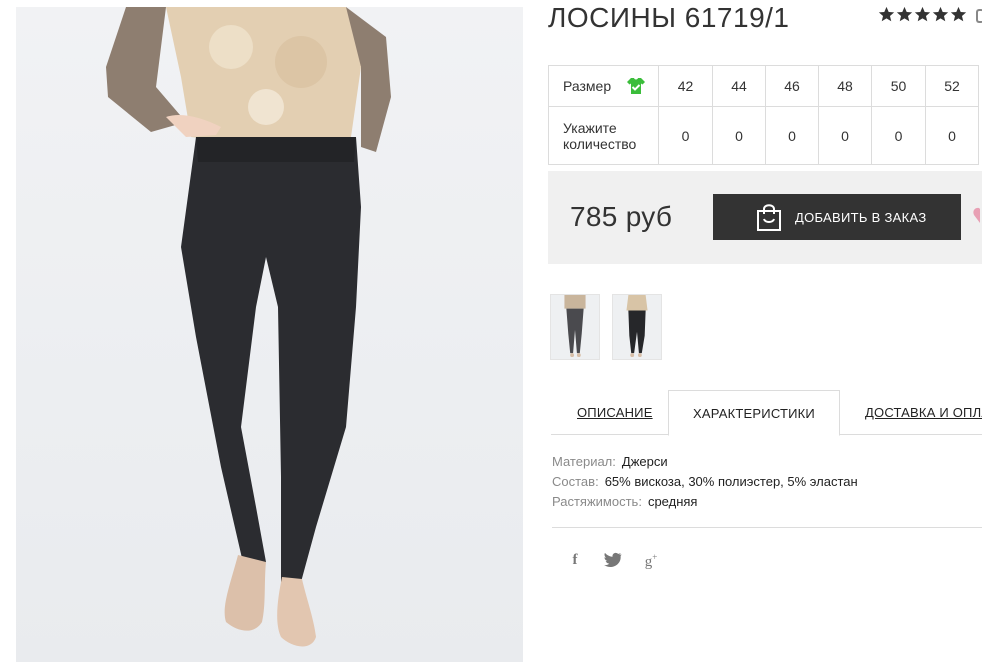 This screenshot has height=662, width=982. Describe the element at coordinates (597, 501) in the screenshot. I see `characteristic-key: Растяжимость:` at that location.